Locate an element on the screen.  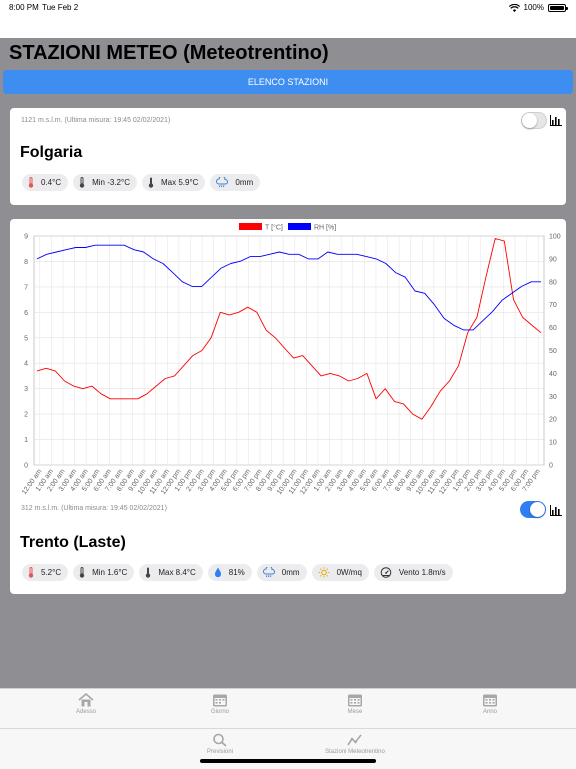
chip-temperature: 5.2°C is located at coordinates (45, 572).